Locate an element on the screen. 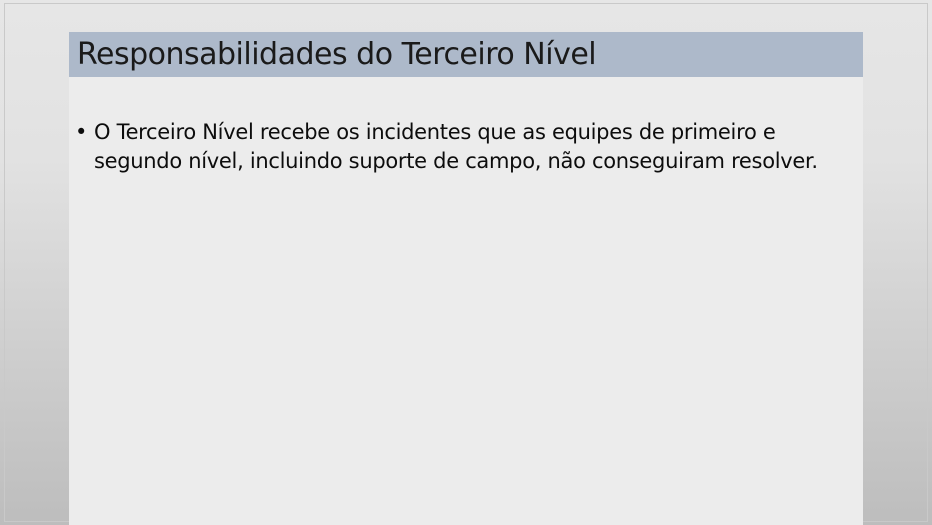 The width and height of the screenshot is (932, 525). slide-title-bar: Responsabilidades do Terceiro Nível is located at coordinates (466, 54).